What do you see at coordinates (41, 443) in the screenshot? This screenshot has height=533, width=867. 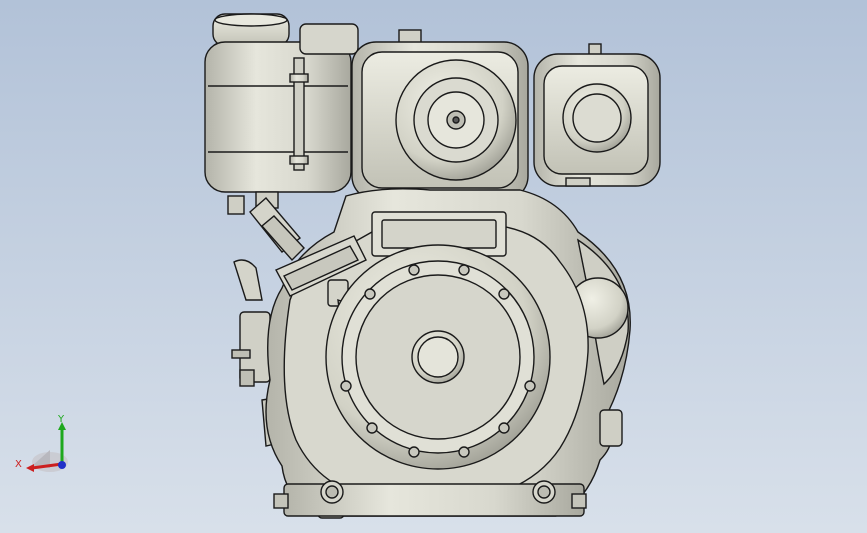 I see `orientation-triad: Y X` at bounding box center [41, 443].